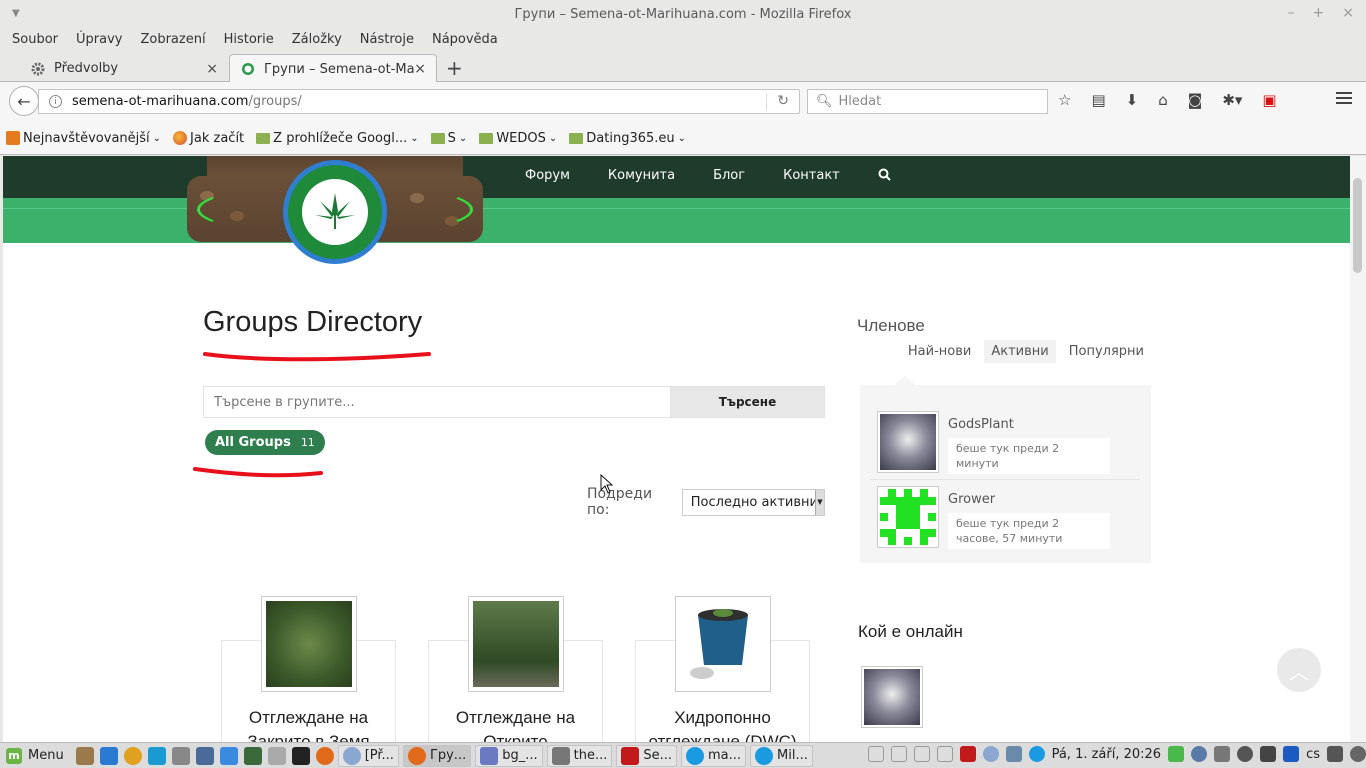  What do you see at coordinates (208, 138) in the screenshot?
I see `bookmark-getting-started: Jak začít` at bounding box center [208, 138].